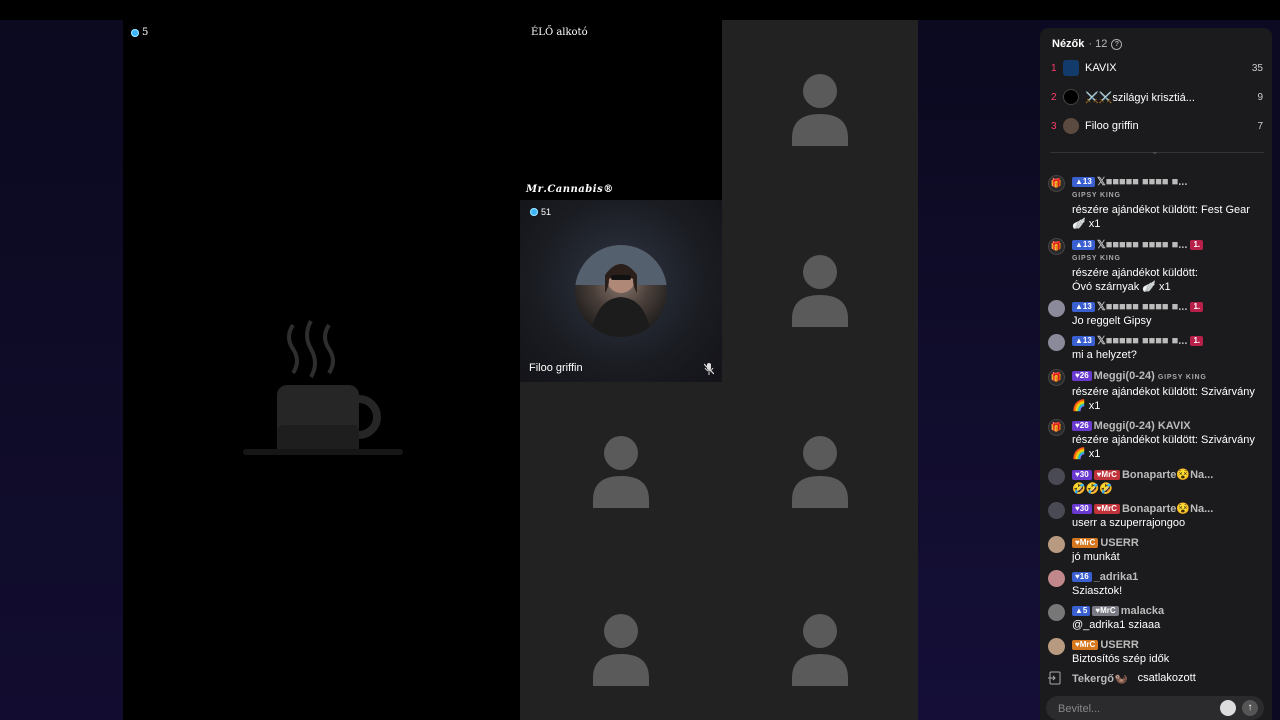 This screenshot has height=720, width=1280. Describe the element at coordinates (1250, 708) in the screenshot. I see `send-button: ↑` at that location.